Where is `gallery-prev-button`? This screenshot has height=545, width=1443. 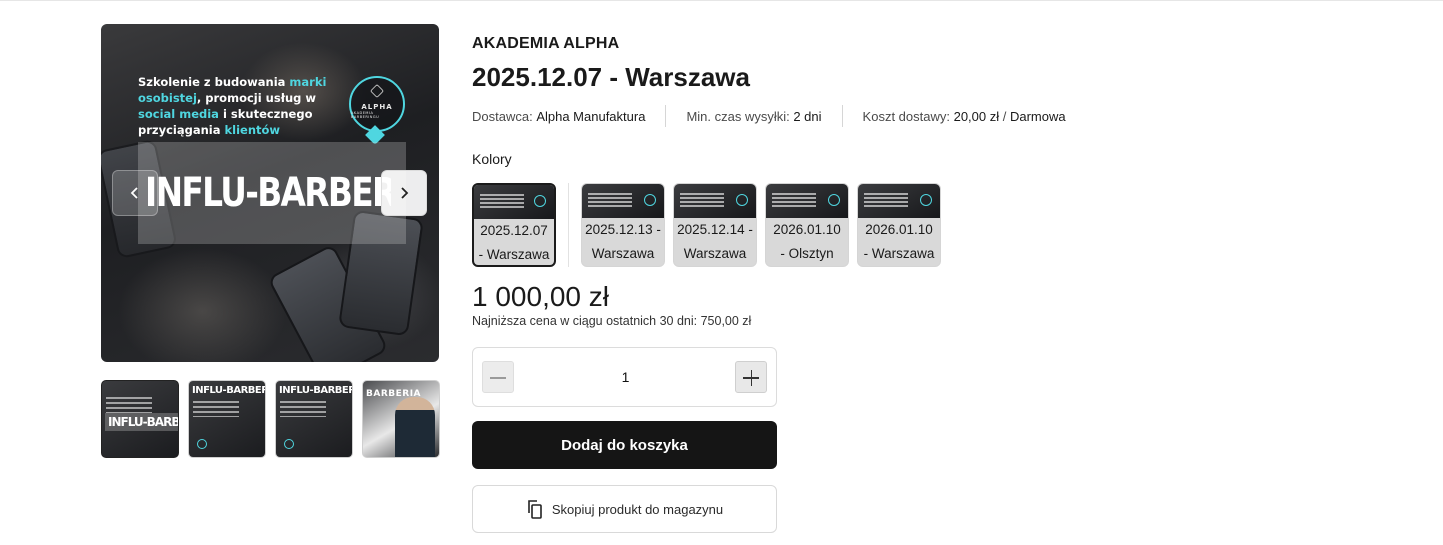 gallery-prev-button is located at coordinates (135, 193).